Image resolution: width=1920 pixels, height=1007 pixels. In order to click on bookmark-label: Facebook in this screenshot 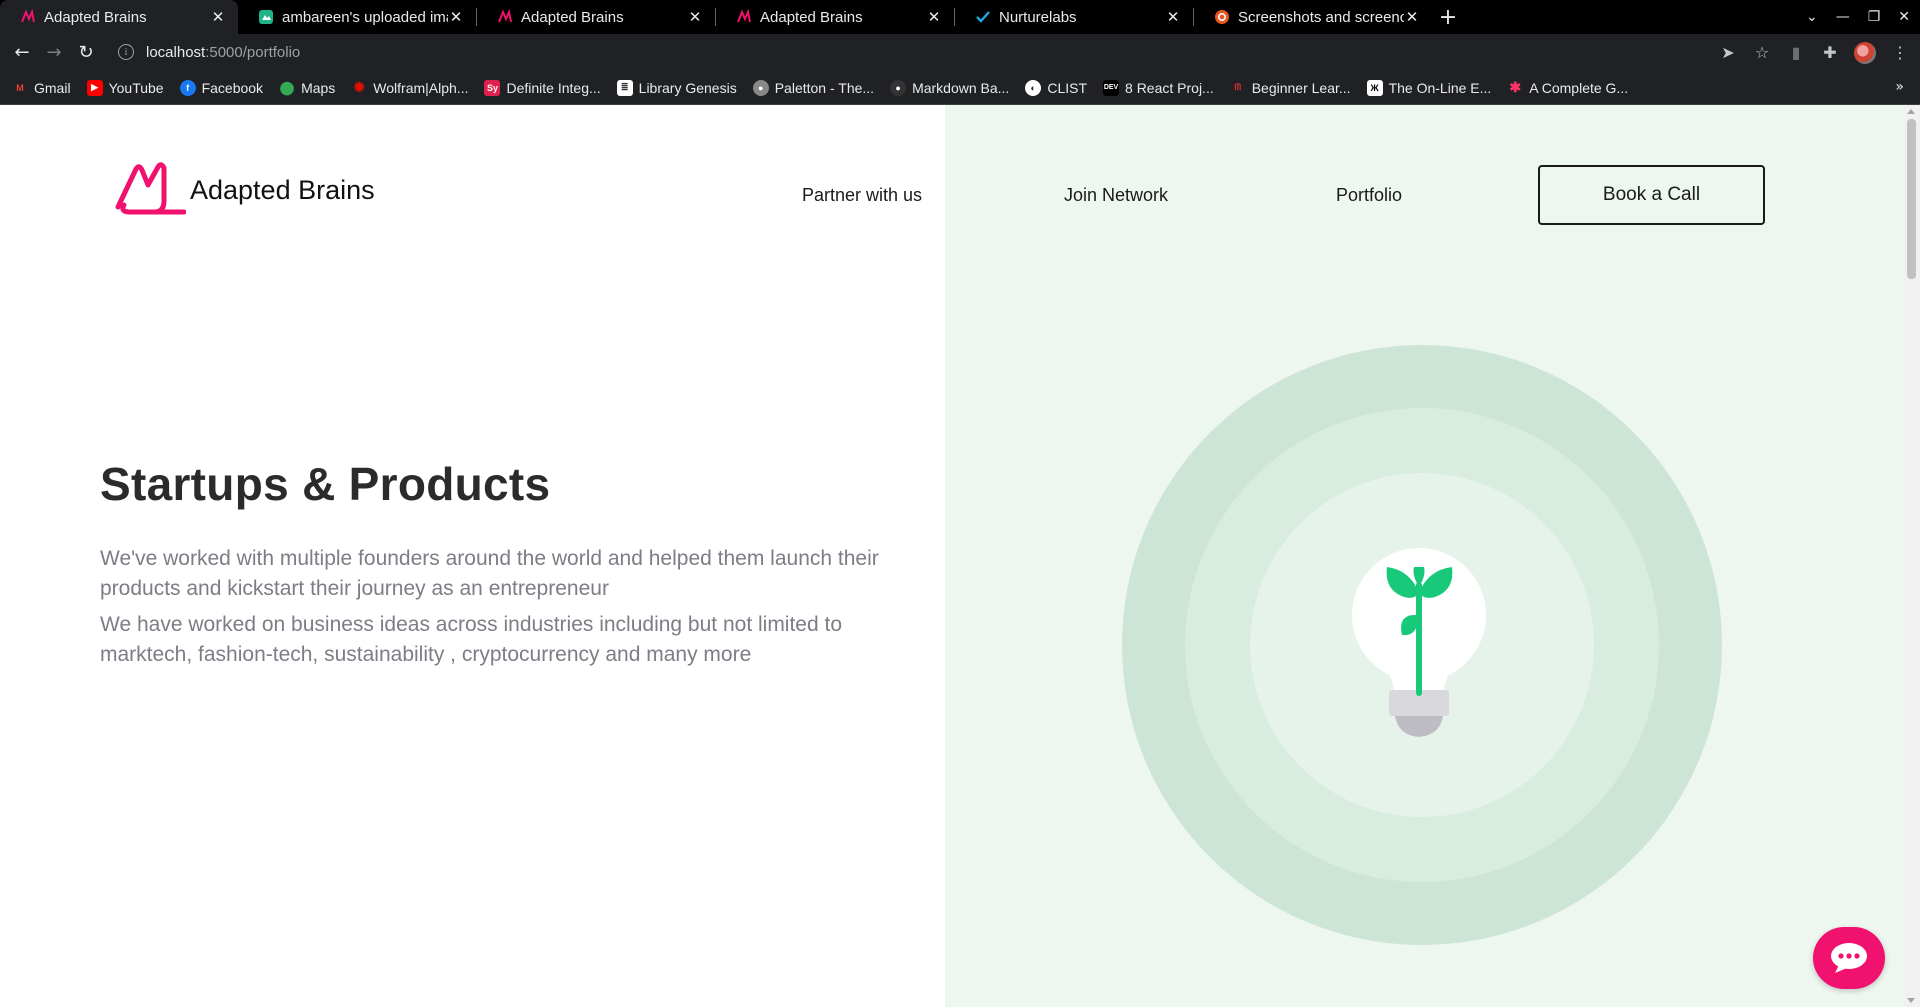, I will do `click(232, 87)`.